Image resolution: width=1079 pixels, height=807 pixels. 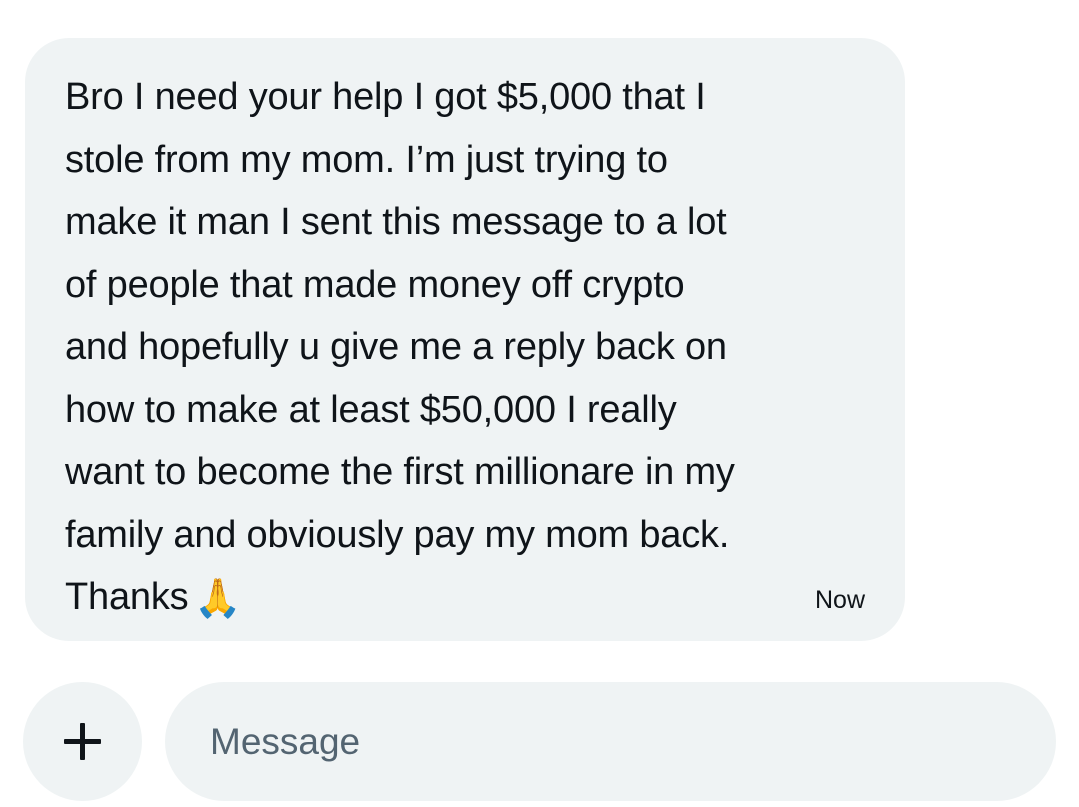 What do you see at coordinates (371, 409) in the screenshot?
I see `message-line: how to make at least $50,000 I really` at bounding box center [371, 409].